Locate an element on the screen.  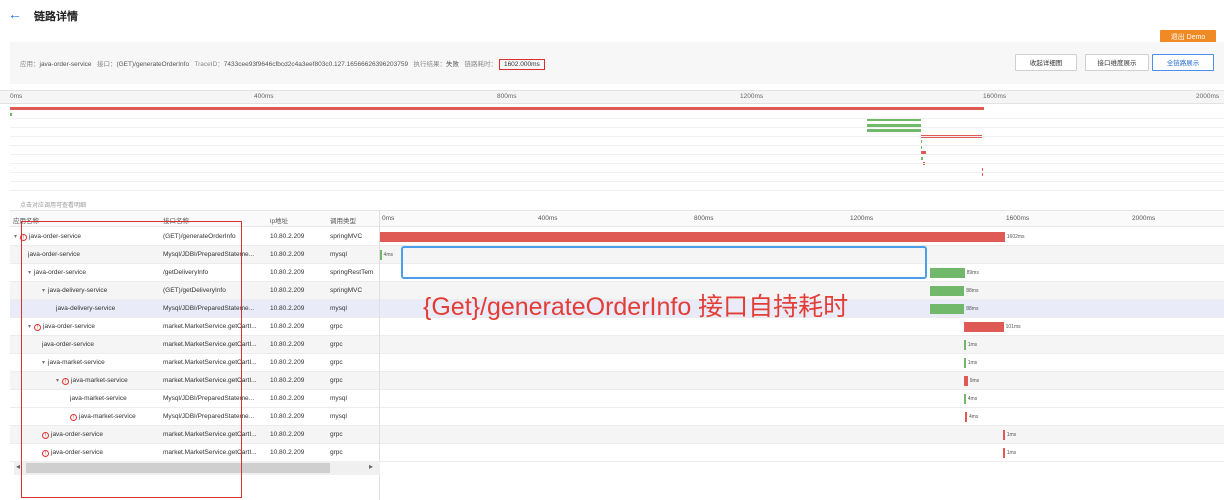
col-type: 调用类型 is located at coordinates (343, 221).